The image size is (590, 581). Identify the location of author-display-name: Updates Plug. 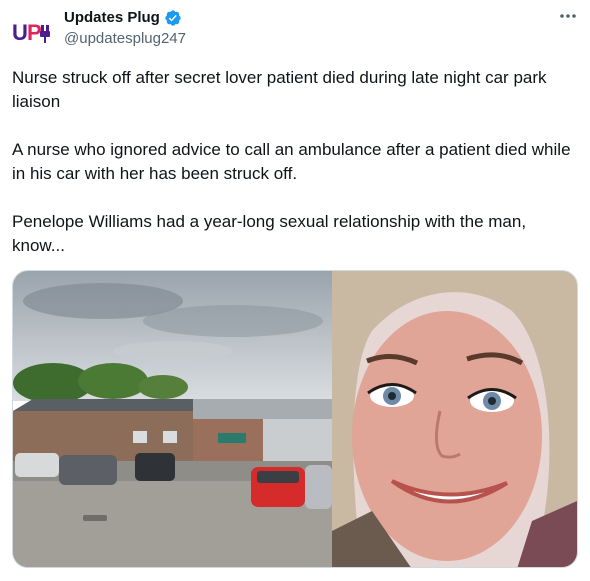
(112, 18).